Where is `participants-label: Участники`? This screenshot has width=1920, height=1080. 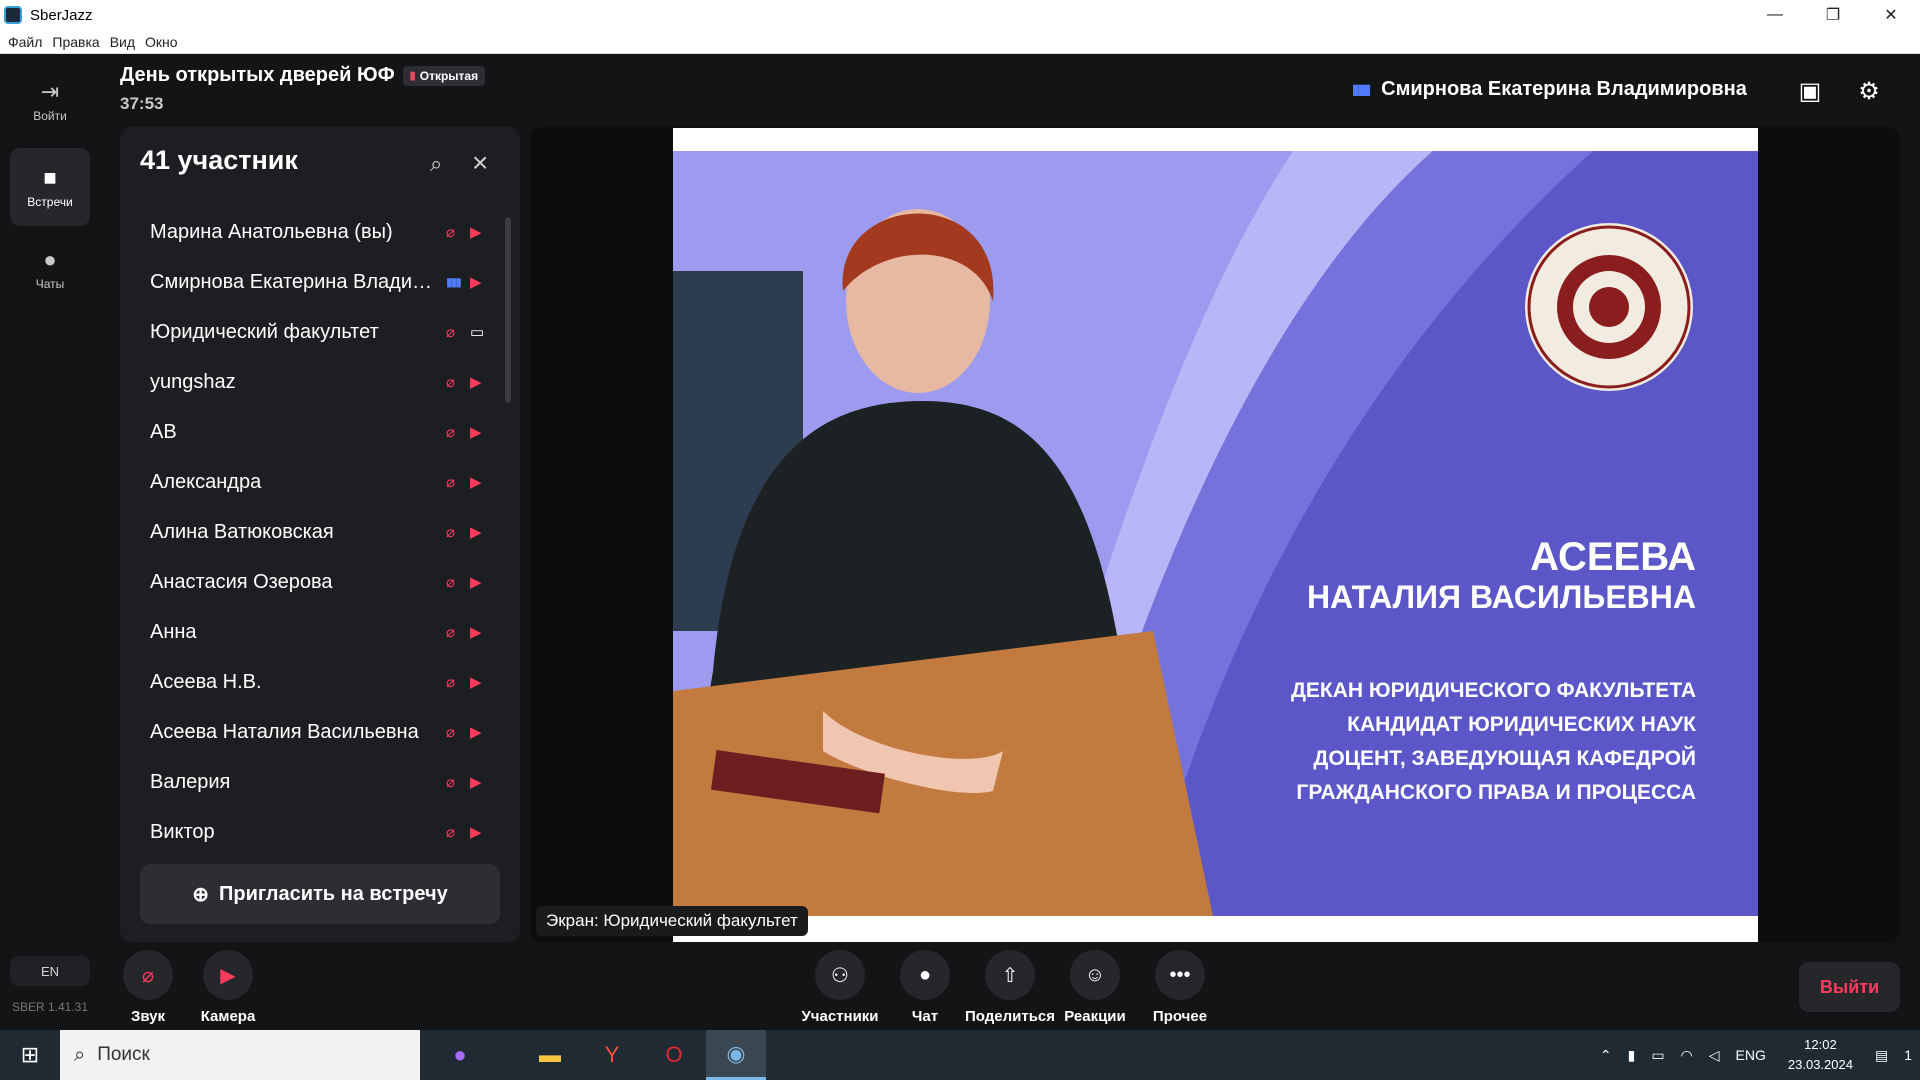 participants-label: Участники is located at coordinates (840, 1016).